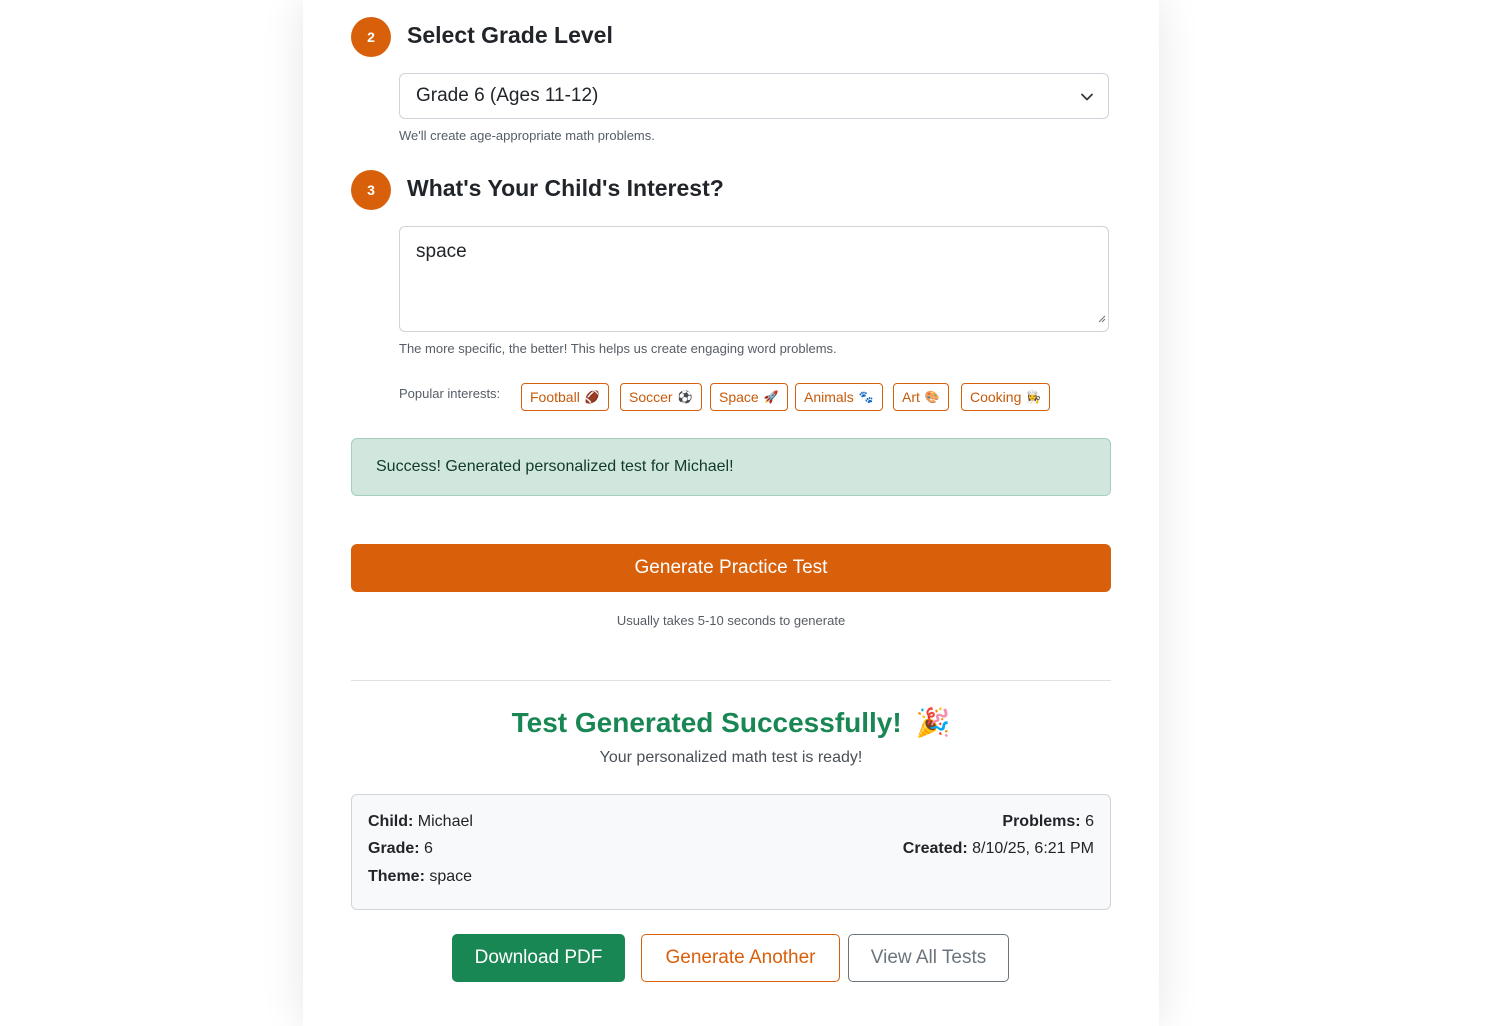  I want to click on theme-value: space, so click(451, 876).